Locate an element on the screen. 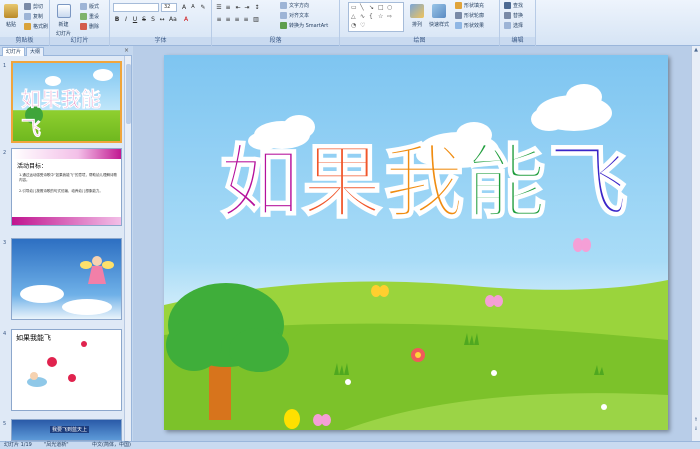 The height and width of the screenshot is (449, 700). prev-slide-icon: ⇑ is located at coordinates (696, 420).